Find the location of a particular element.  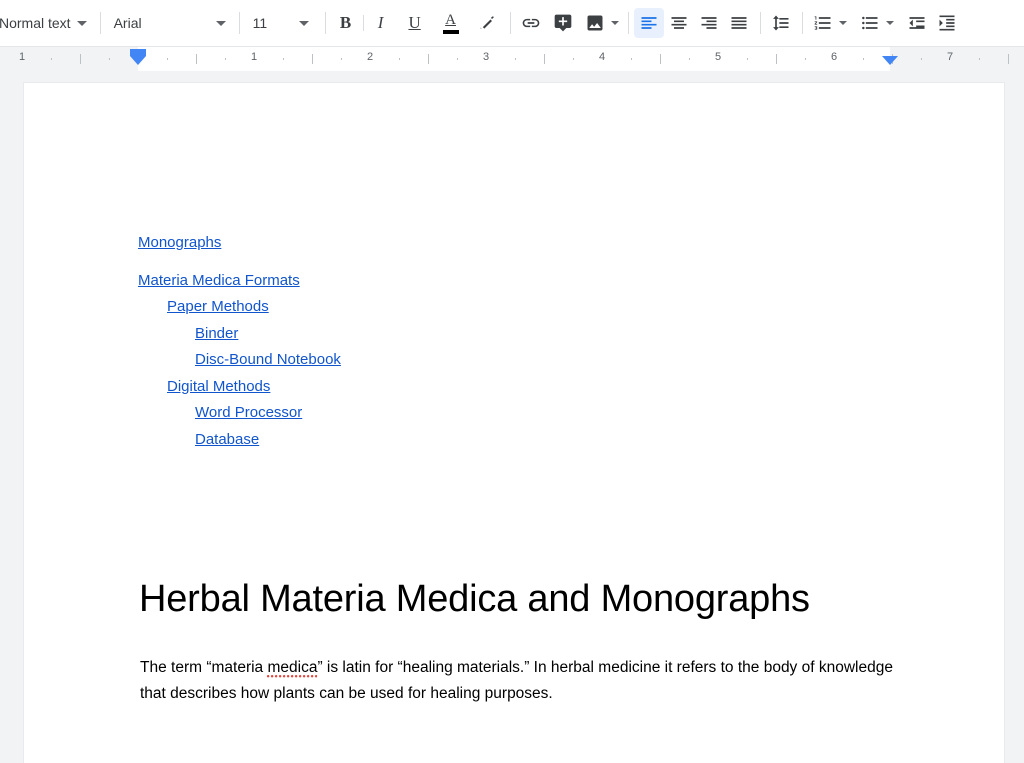

toc-spacer is located at coordinates (538, 262).